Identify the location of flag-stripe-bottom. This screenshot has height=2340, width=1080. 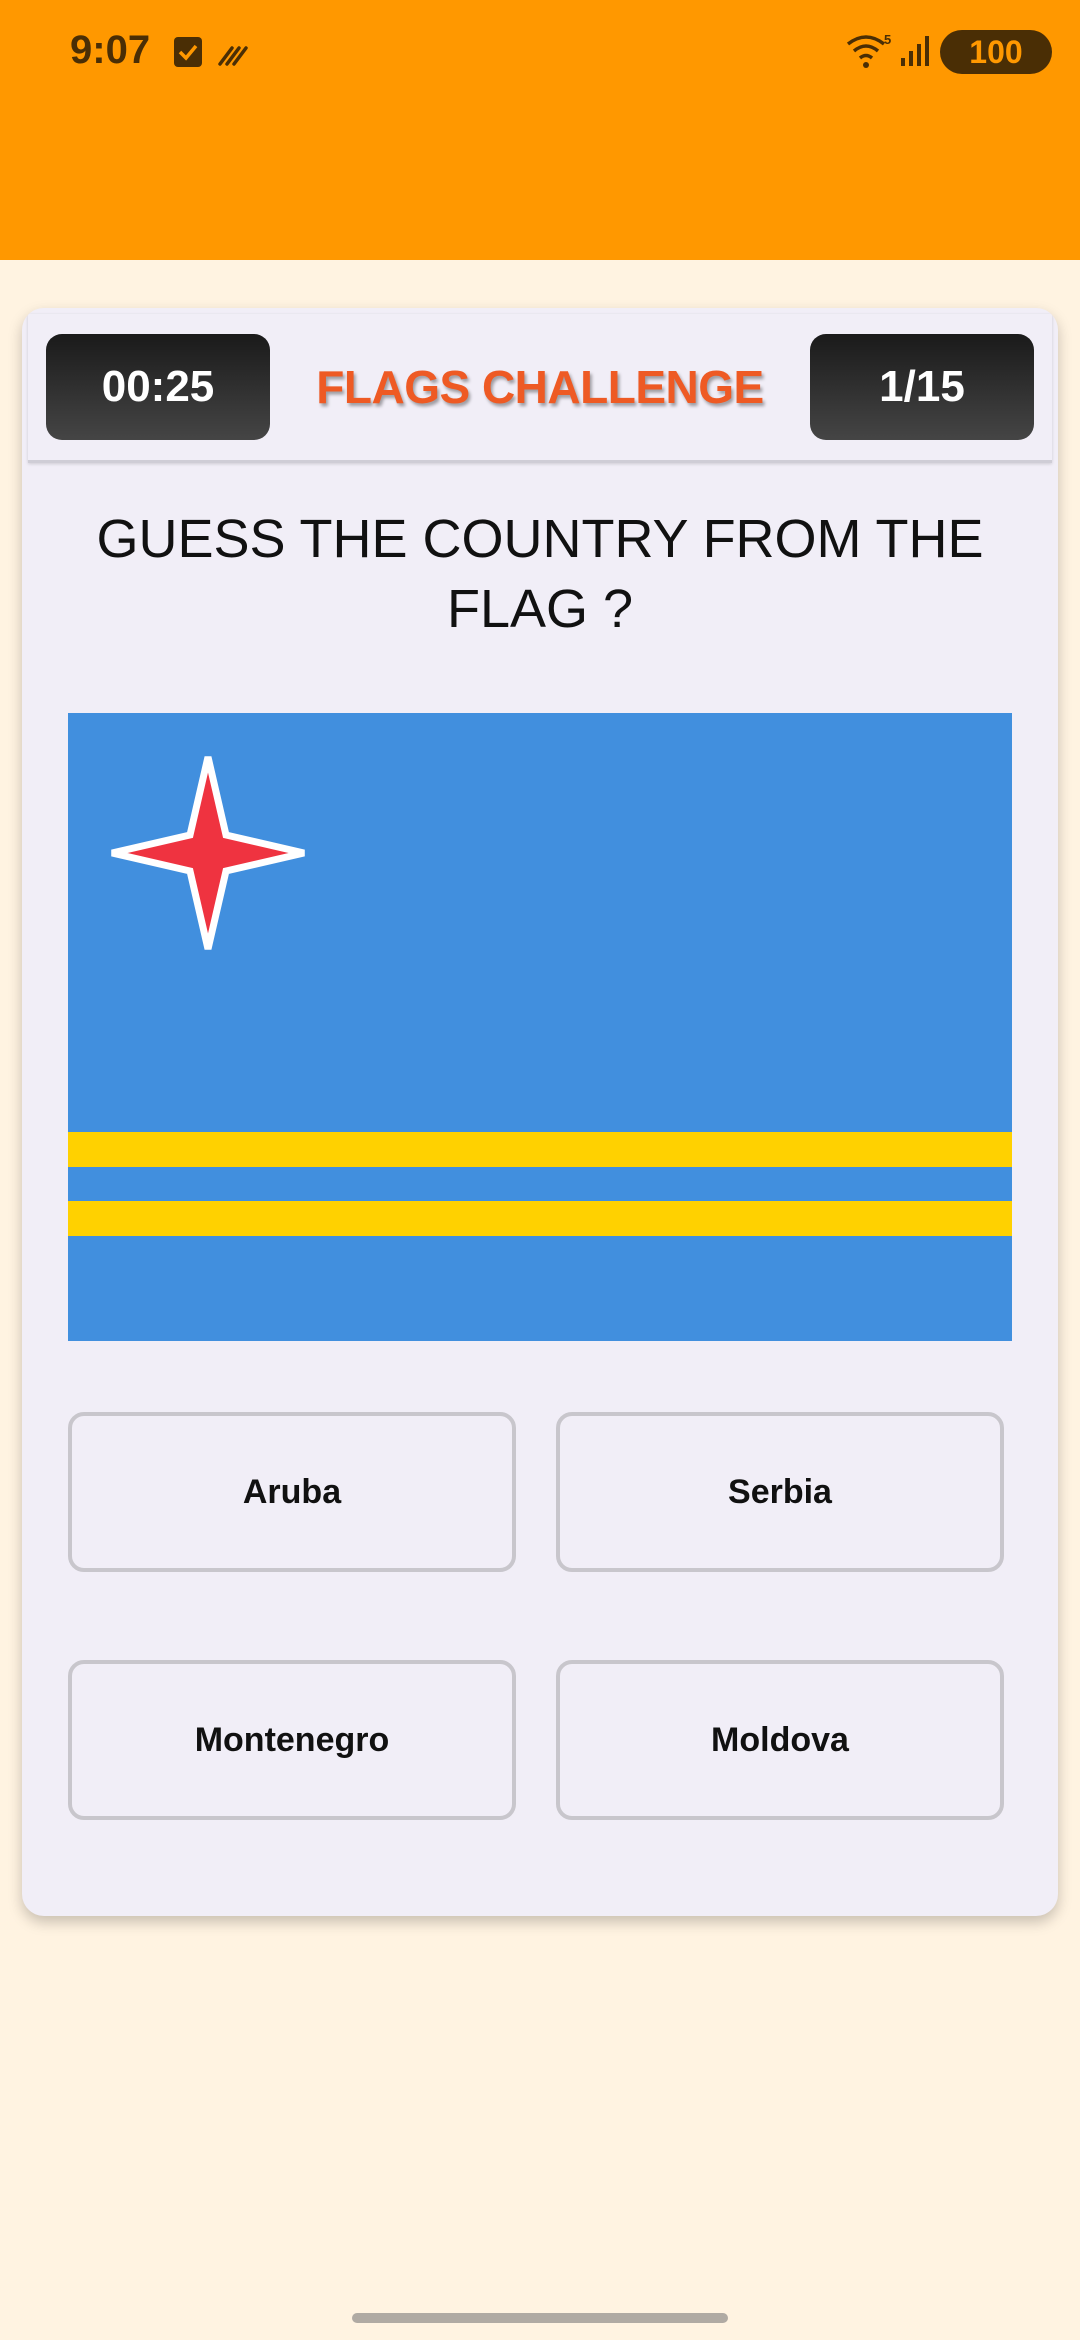
(540, 1218).